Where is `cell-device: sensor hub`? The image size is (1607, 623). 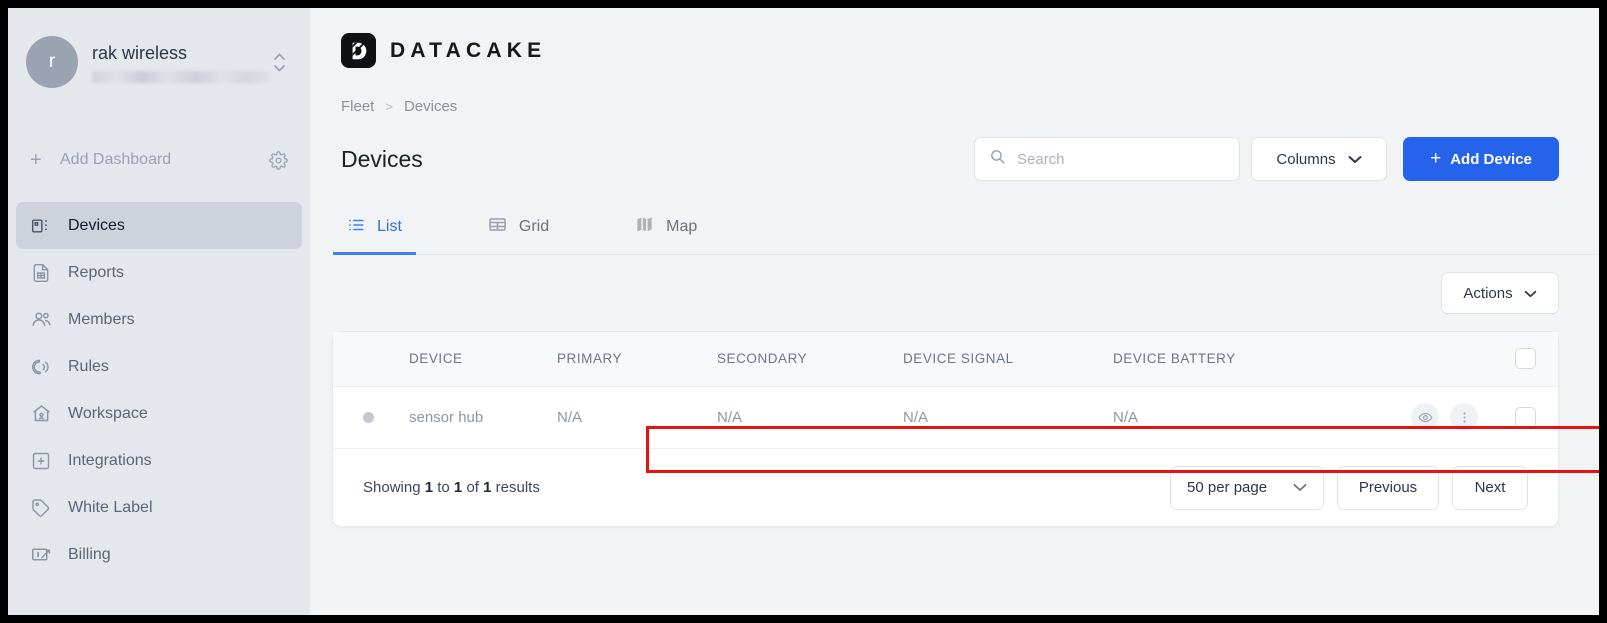 cell-device: sensor hub is located at coordinates (483, 417).